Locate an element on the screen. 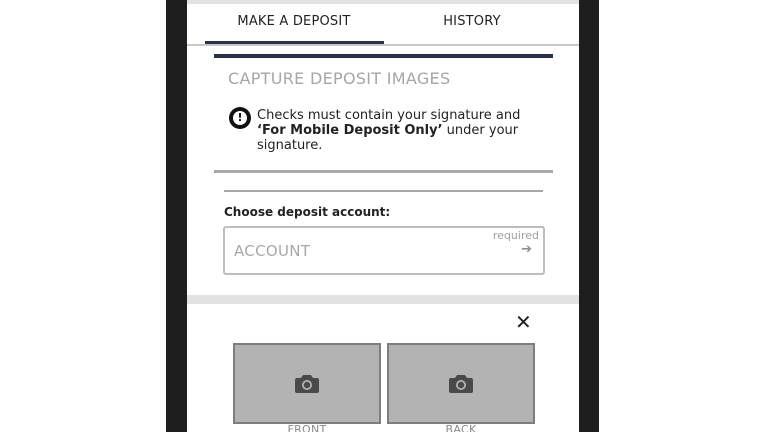  close-icon: ✕ is located at coordinates (523, 322).